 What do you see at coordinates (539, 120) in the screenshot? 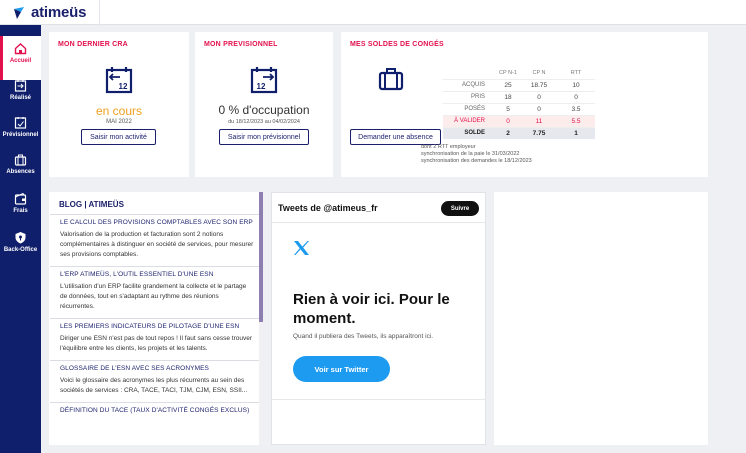
I see `cell-value: 11` at bounding box center [539, 120].